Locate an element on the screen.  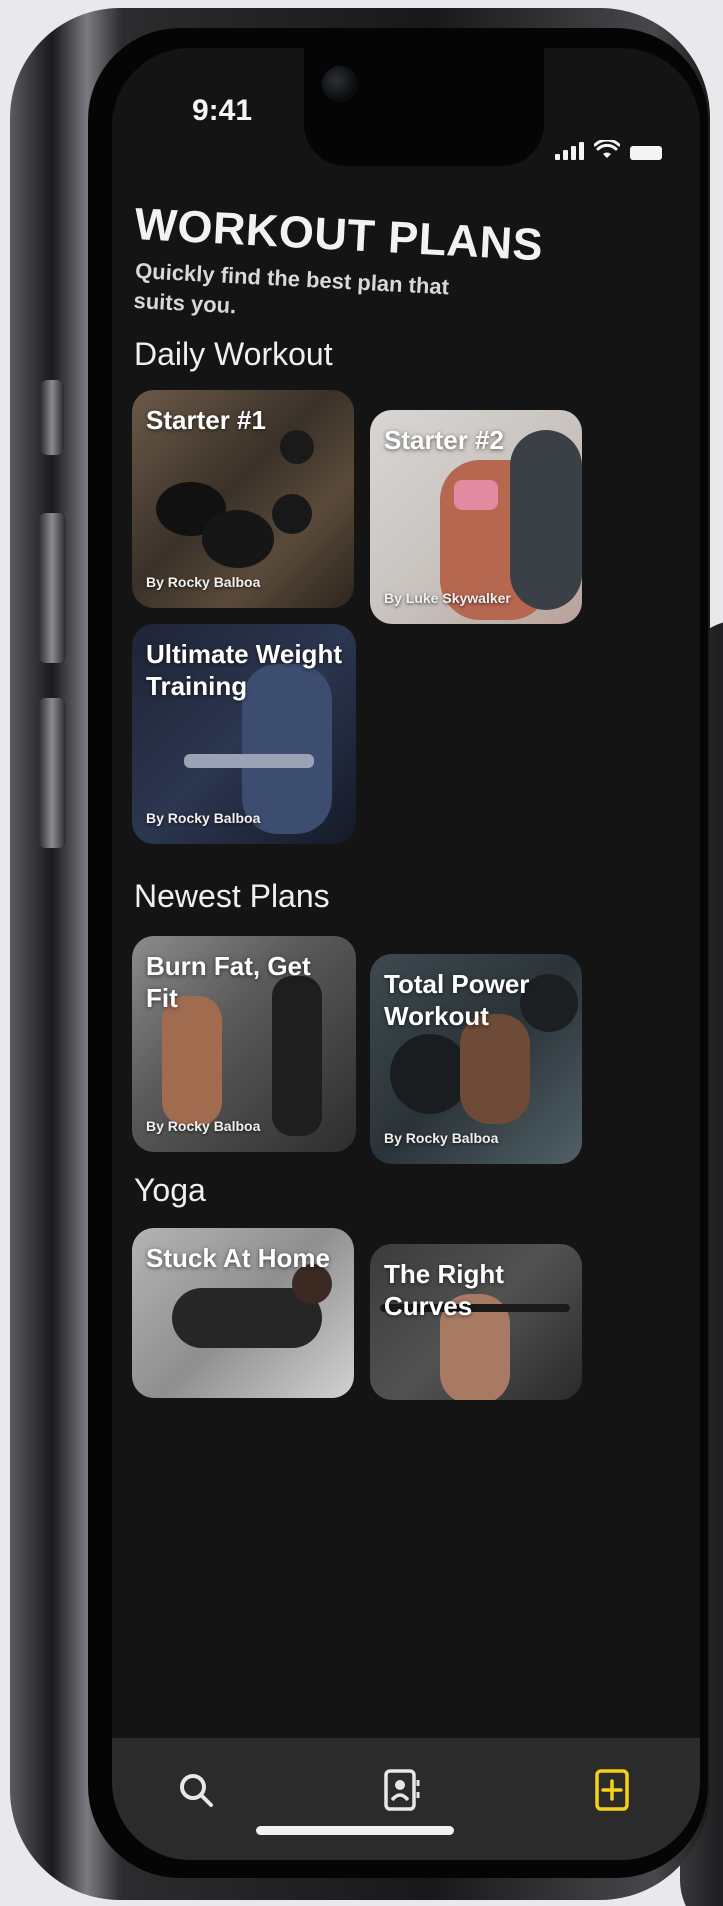
tab-search is located at coordinates (196, 1790).